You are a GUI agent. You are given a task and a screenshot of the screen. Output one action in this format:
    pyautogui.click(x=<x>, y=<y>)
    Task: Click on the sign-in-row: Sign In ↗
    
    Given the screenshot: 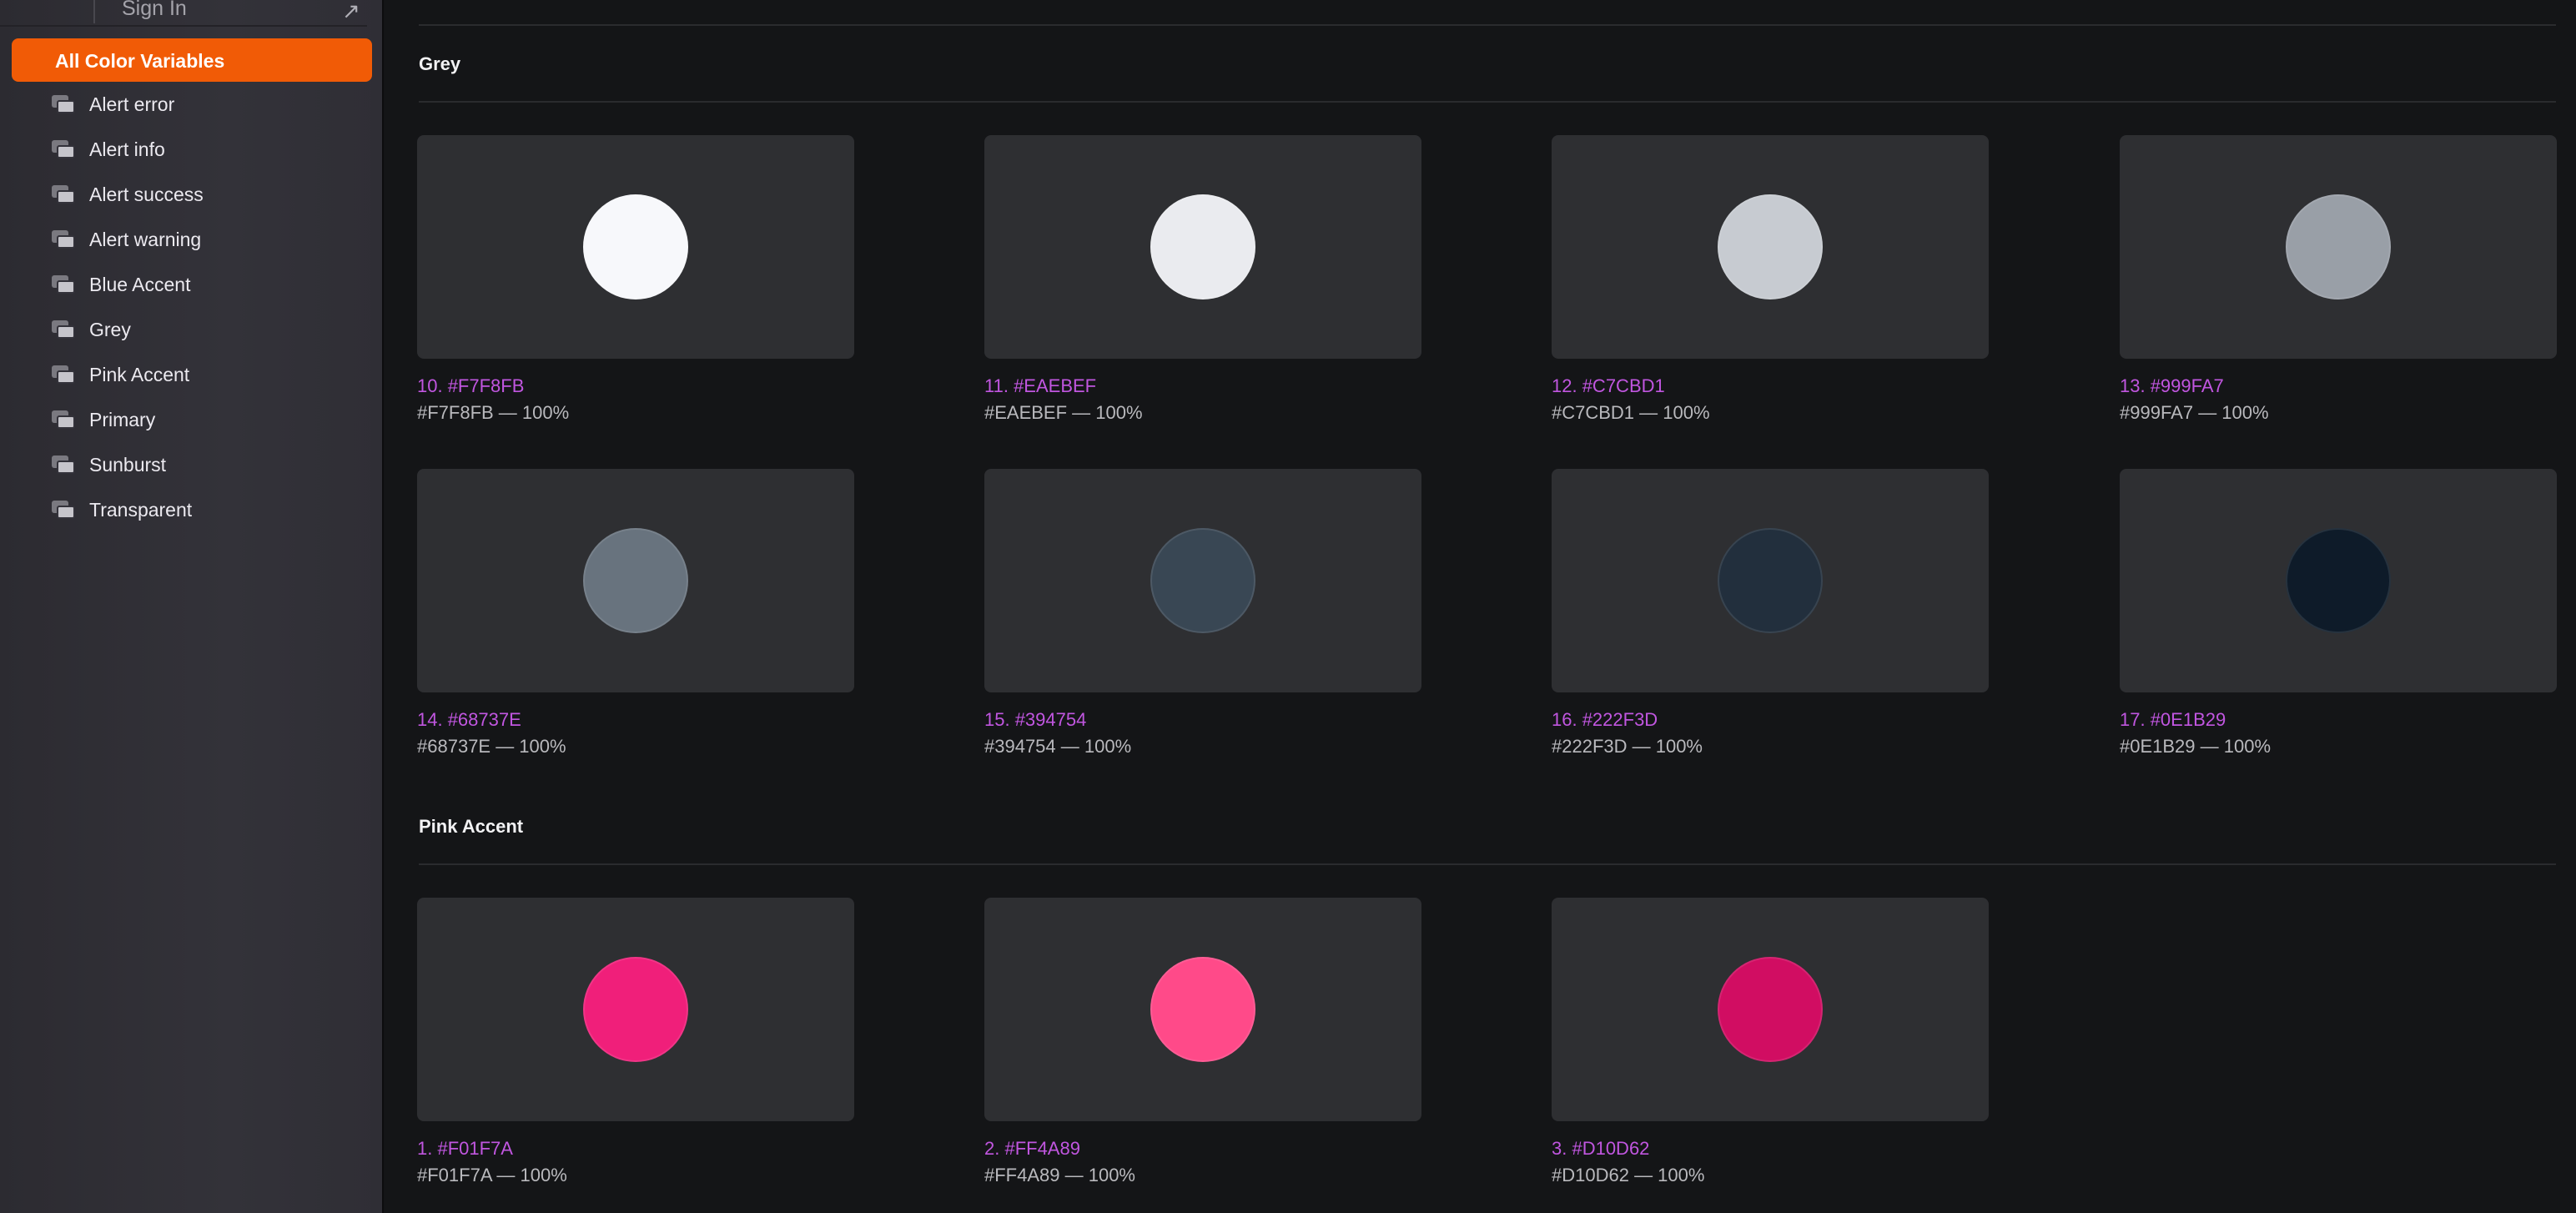 What is the action you would take?
    pyautogui.click(x=183, y=13)
    